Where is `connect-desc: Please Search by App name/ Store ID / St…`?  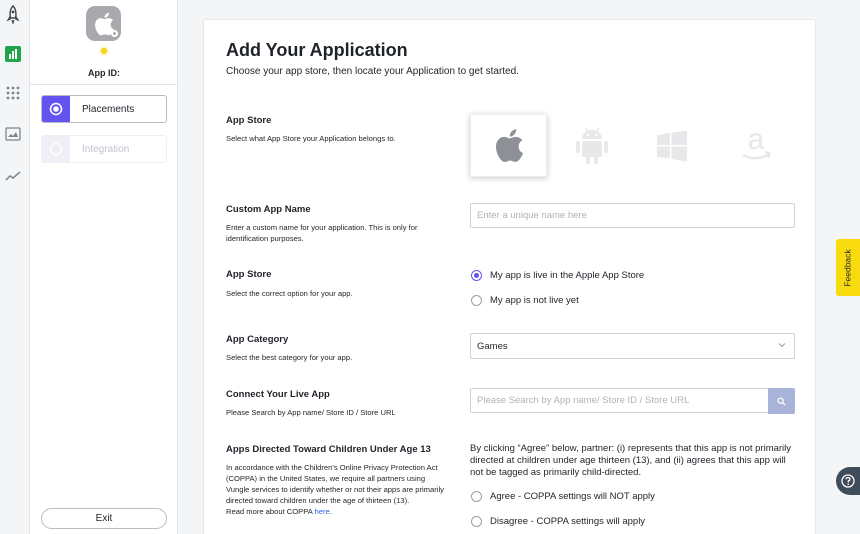 connect-desc: Please Search by App name/ Store ID / St… is located at coordinates (311, 412).